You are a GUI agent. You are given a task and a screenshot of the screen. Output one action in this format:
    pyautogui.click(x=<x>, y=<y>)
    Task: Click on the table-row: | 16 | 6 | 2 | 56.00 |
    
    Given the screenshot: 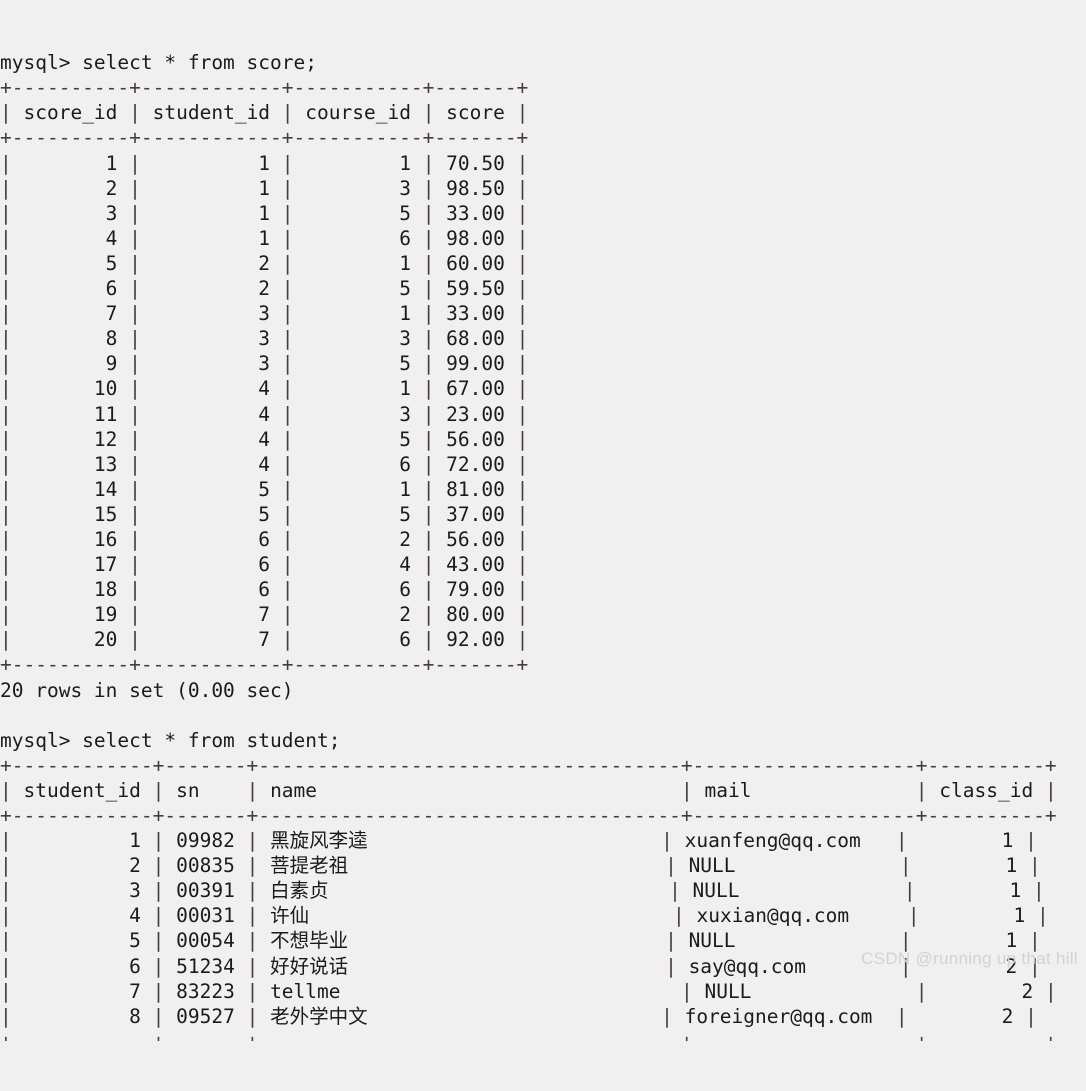 What is the action you would take?
    pyautogui.click(x=264, y=539)
    